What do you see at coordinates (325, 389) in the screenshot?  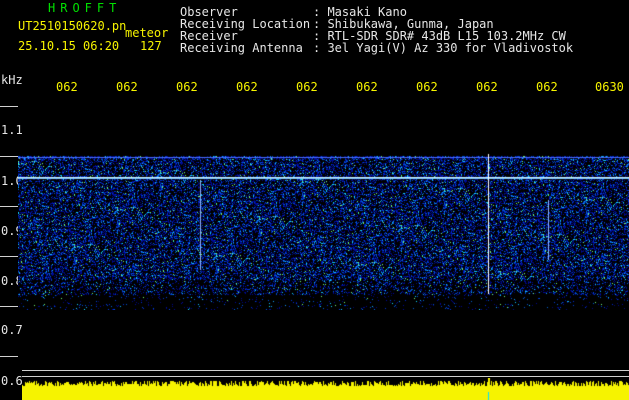 I see `signal-waveform` at bounding box center [325, 389].